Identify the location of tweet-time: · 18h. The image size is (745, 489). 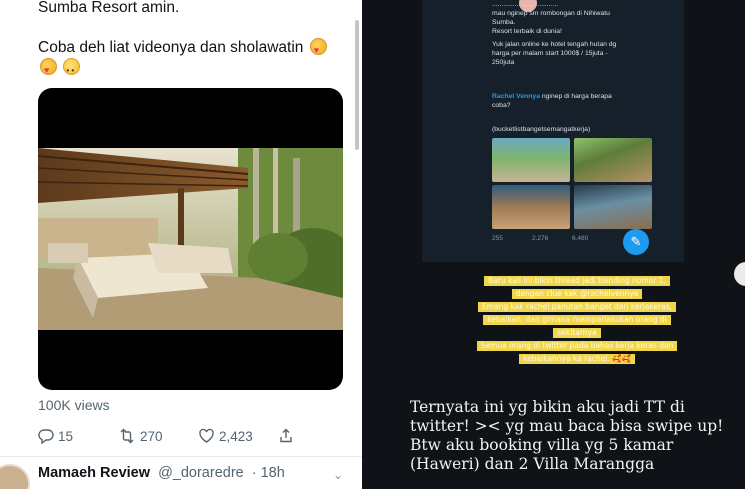
(268, 473).